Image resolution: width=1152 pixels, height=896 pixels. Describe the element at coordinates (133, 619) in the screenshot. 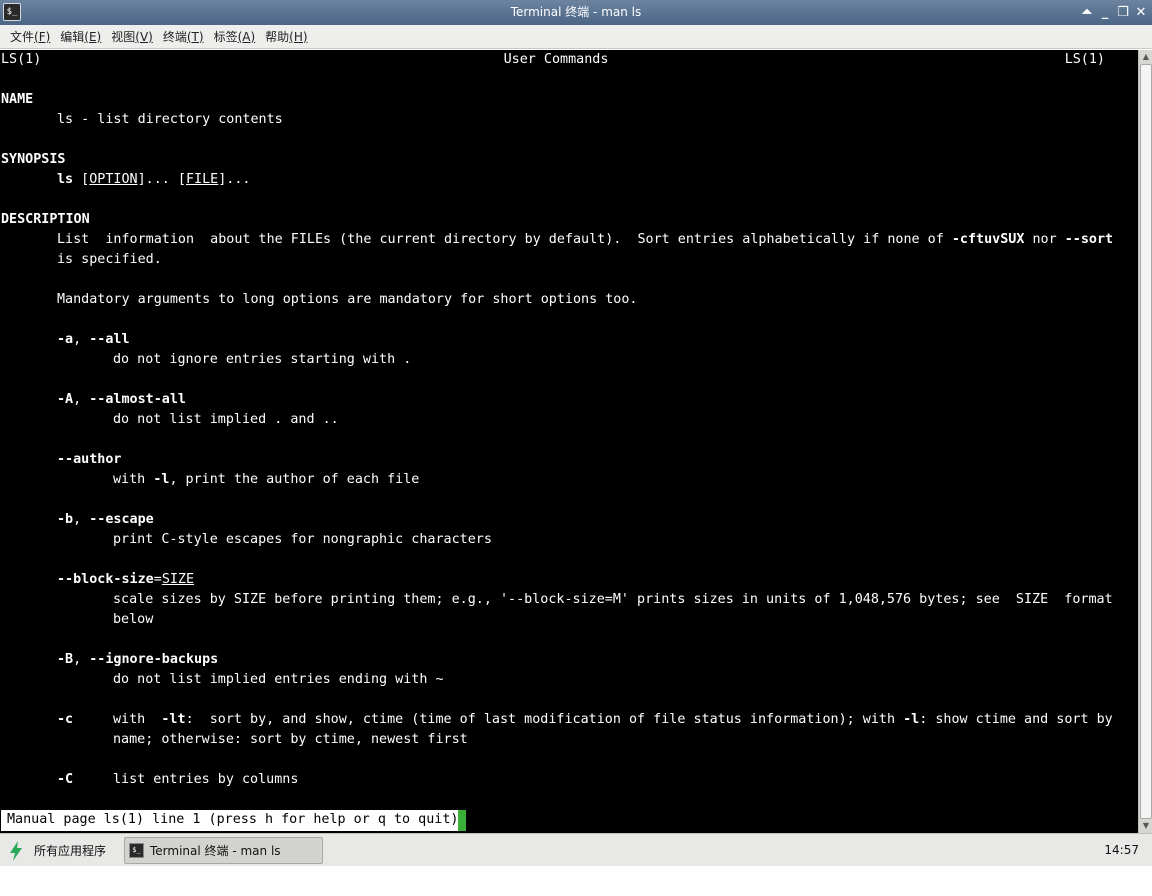

I see `option-description: below` at that location.